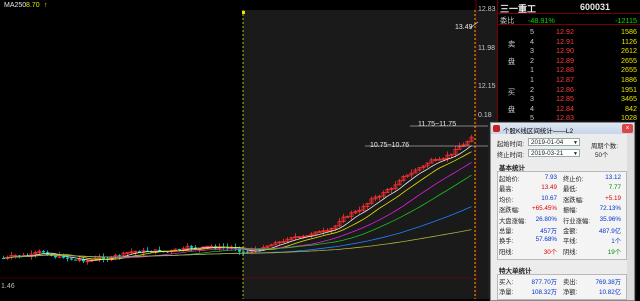  Describe the element at coordinates (614, 252) in the screenshot. I see `stat-value: 19个` at that location.